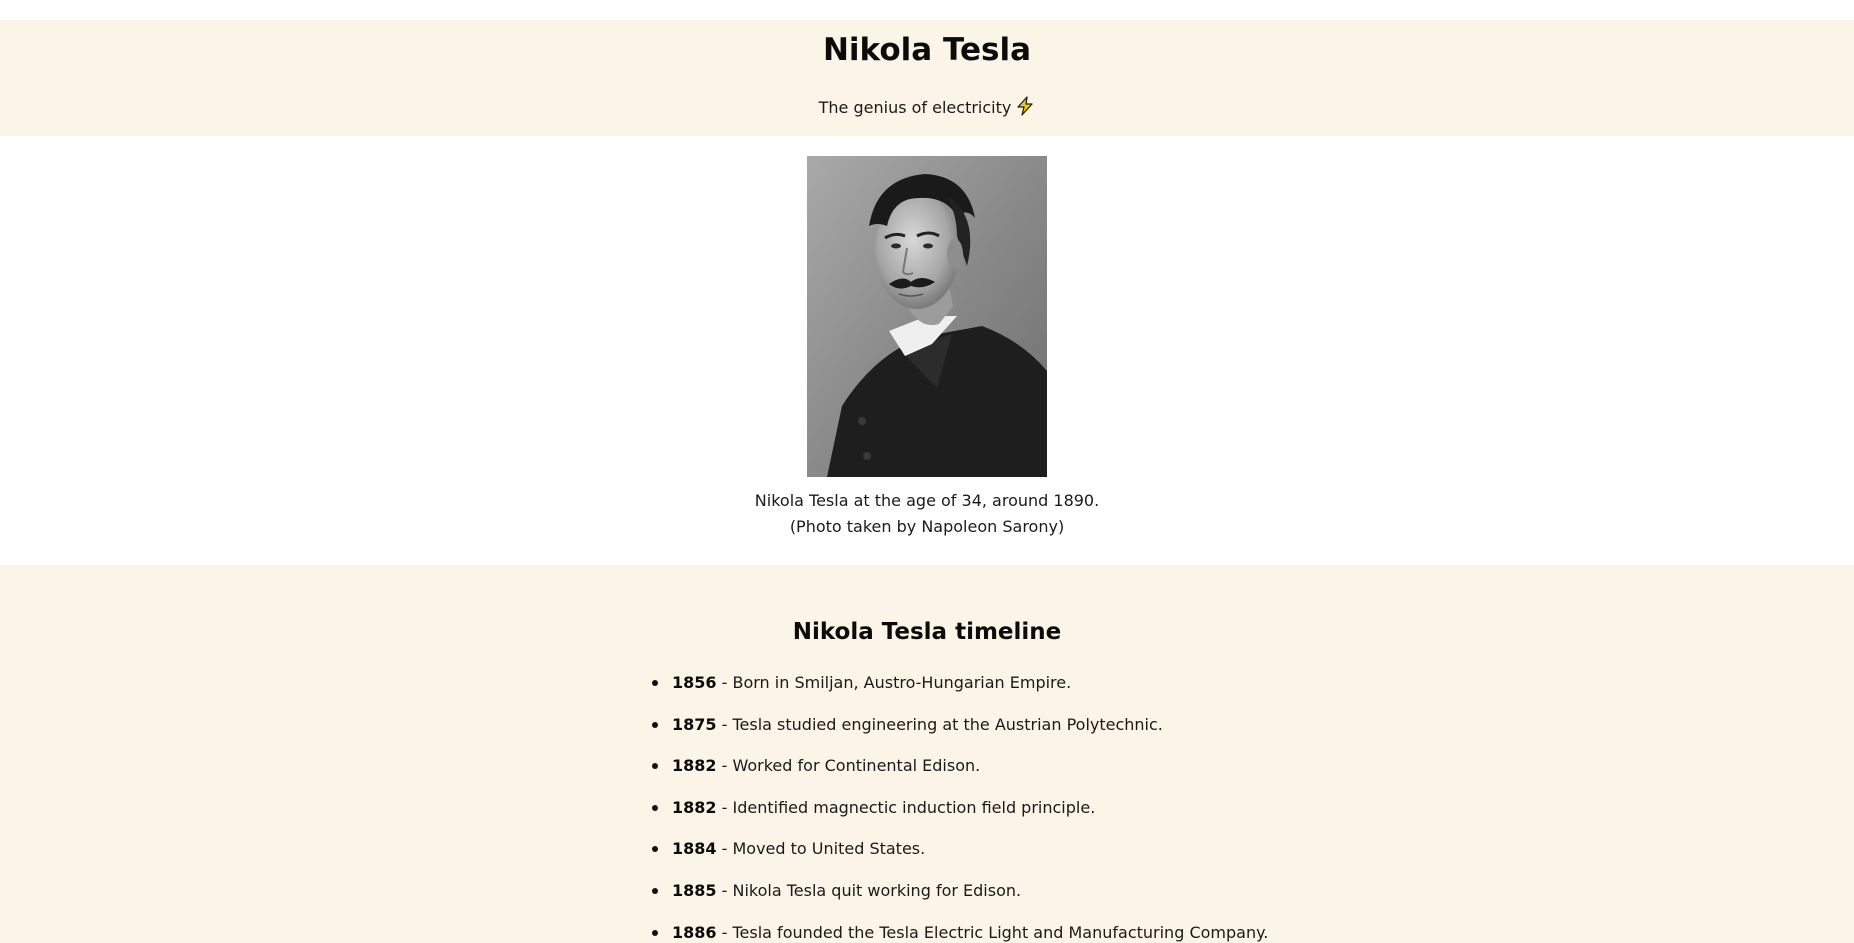  I want to click on timeline-year: 1885, so click(694, 890).